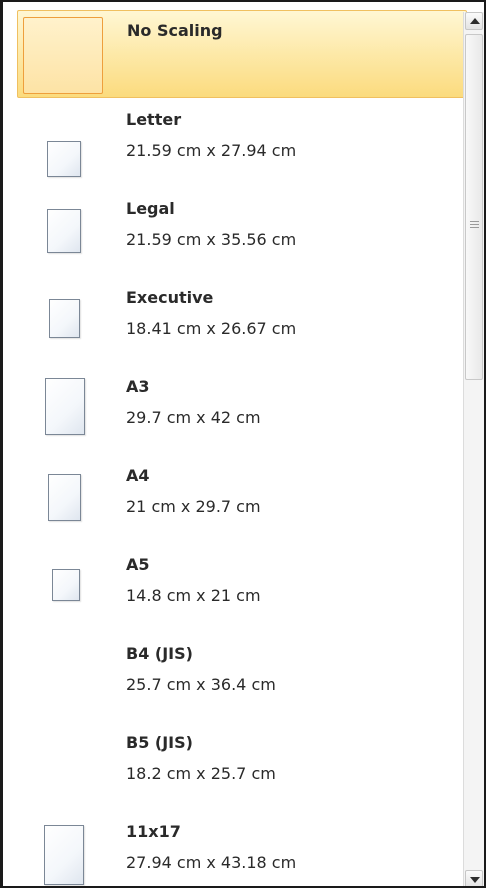 The image size is (486, 888). I want to click on item-dimensions: 27.94 cm x 43.18 cm, so click(211, 862).